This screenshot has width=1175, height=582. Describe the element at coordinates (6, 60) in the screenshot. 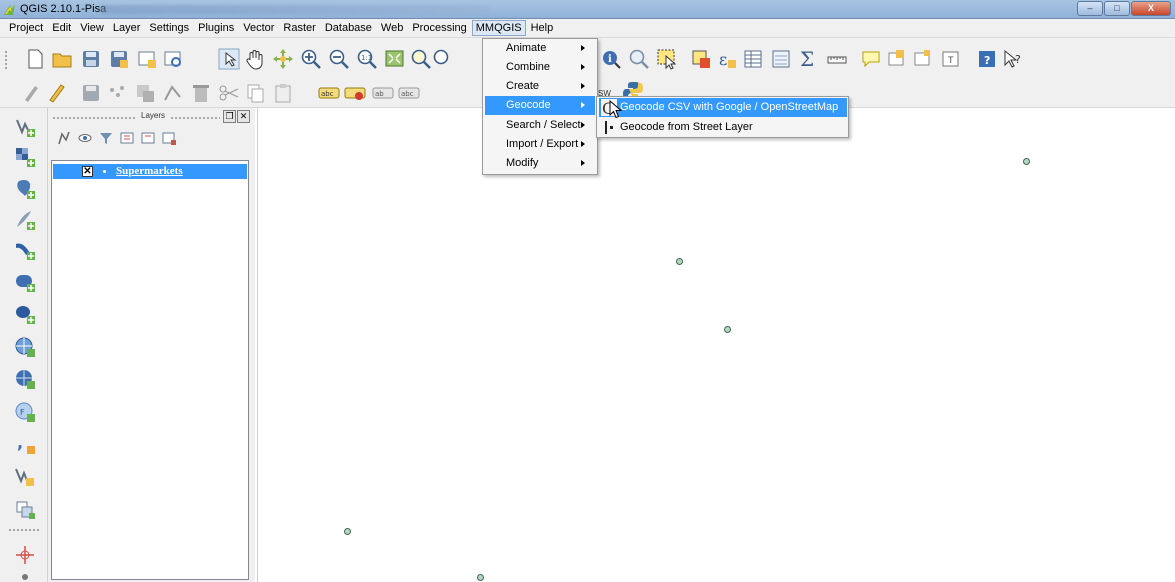

I see `toolbar-grip` at that location.